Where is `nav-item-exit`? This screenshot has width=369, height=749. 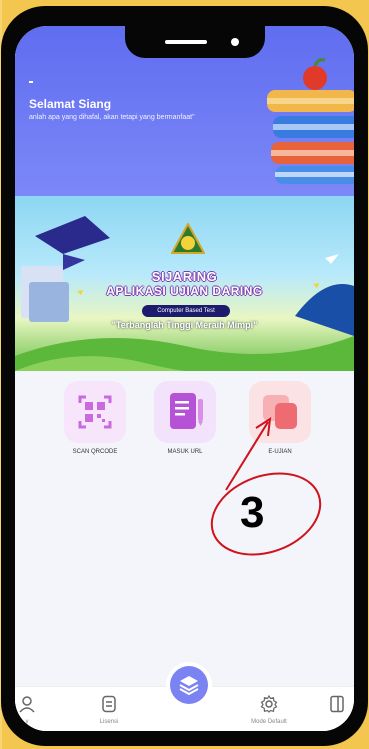
nav-item-exit is located at coordinates (337, 706).